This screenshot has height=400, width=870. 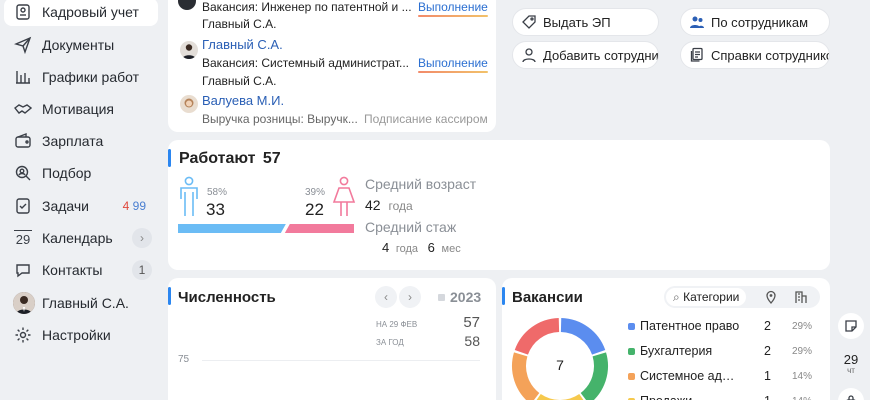 What do you see at coordinates (585, 22) in the screenshot?
I see `issue-ep-button: Выдать ЭП` at bounding box center [585, 22].